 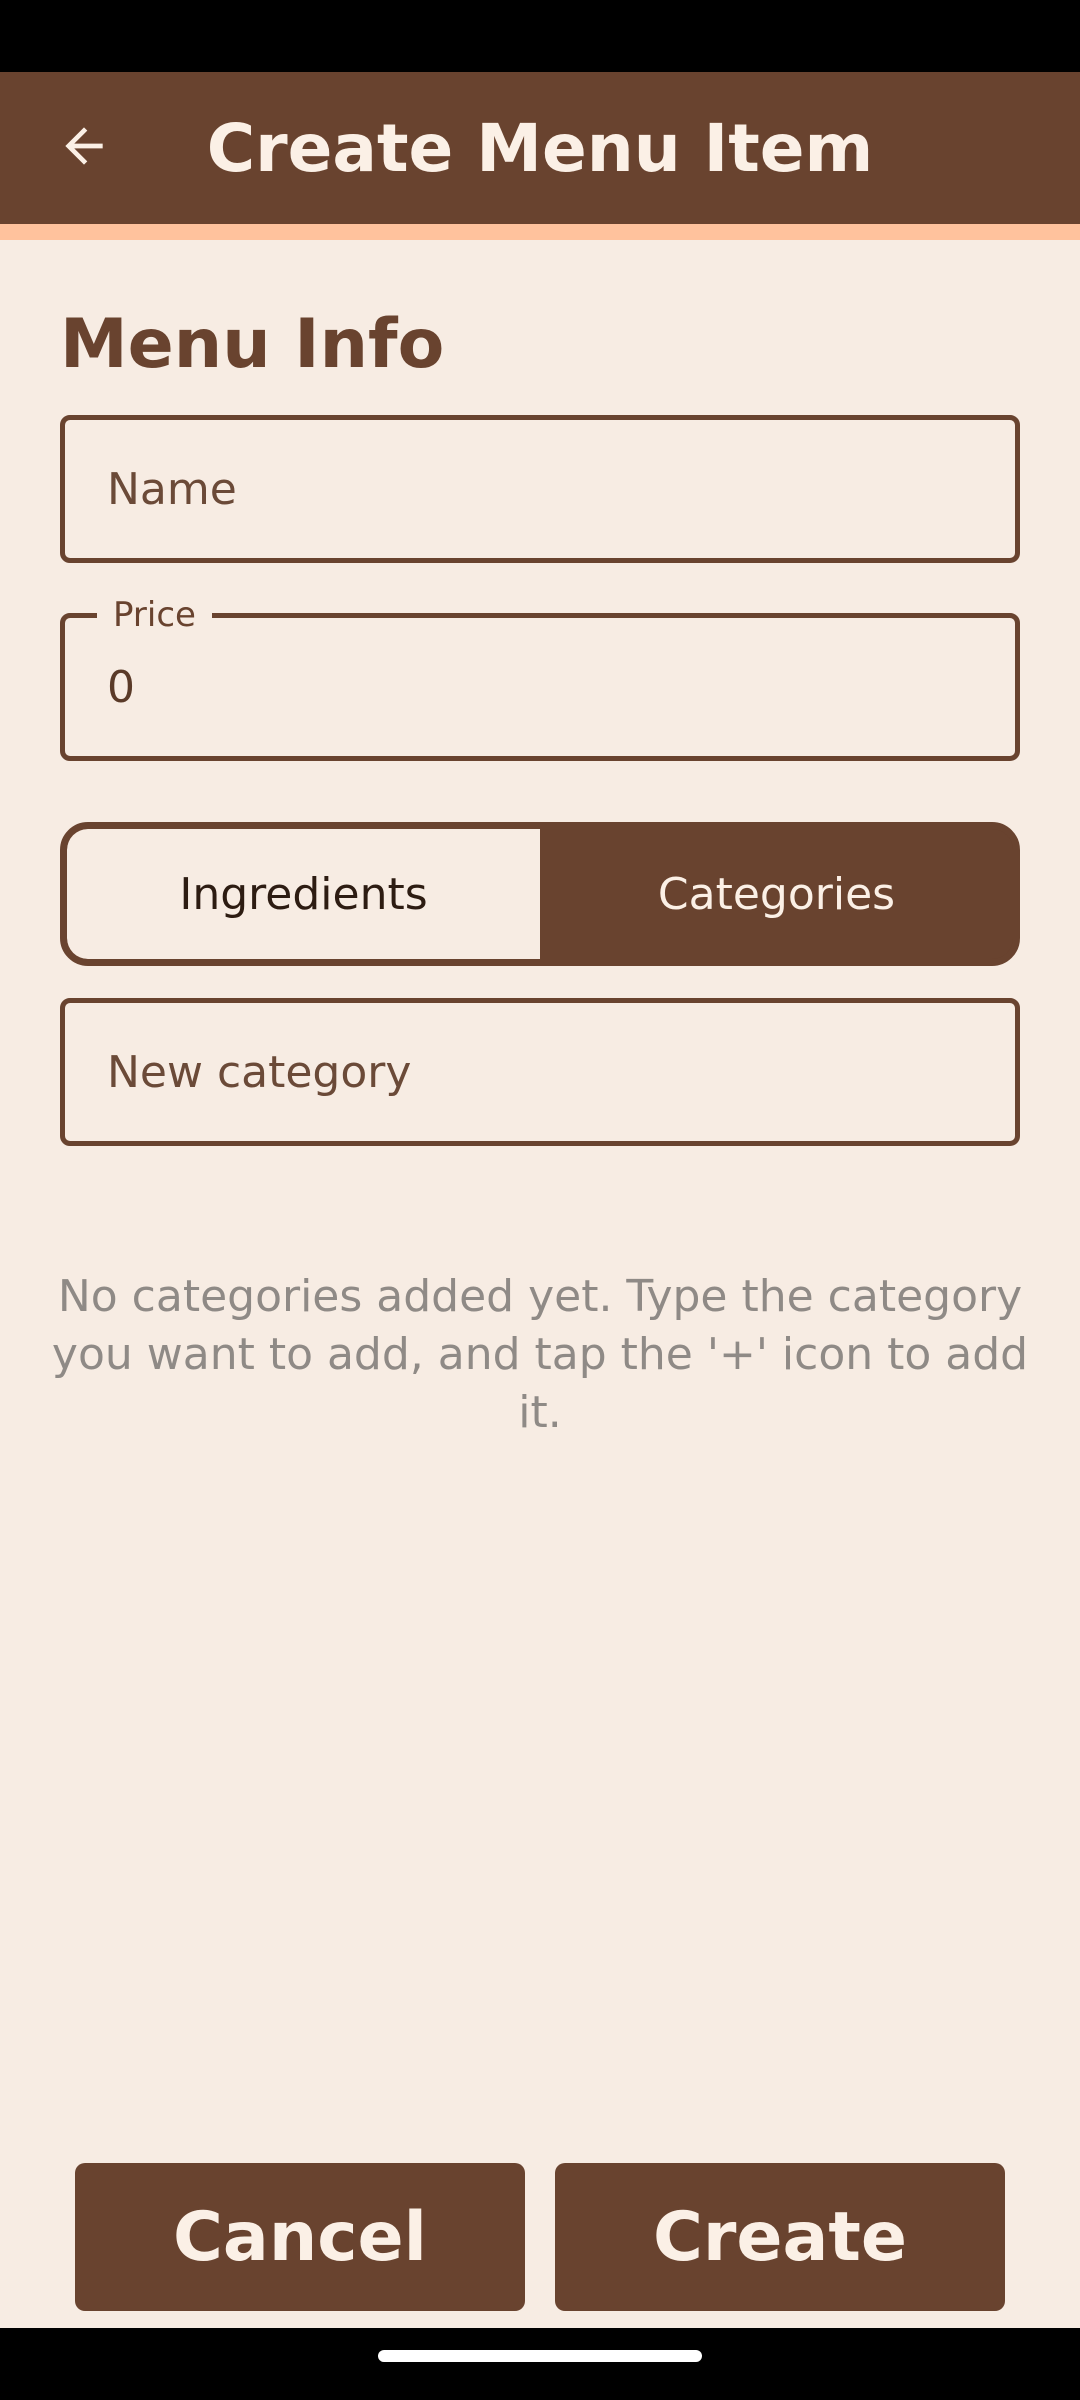 What do you see at coordinates (542, 687) in the screenshot?
I see `price-input` at bounding box center [542, 687].